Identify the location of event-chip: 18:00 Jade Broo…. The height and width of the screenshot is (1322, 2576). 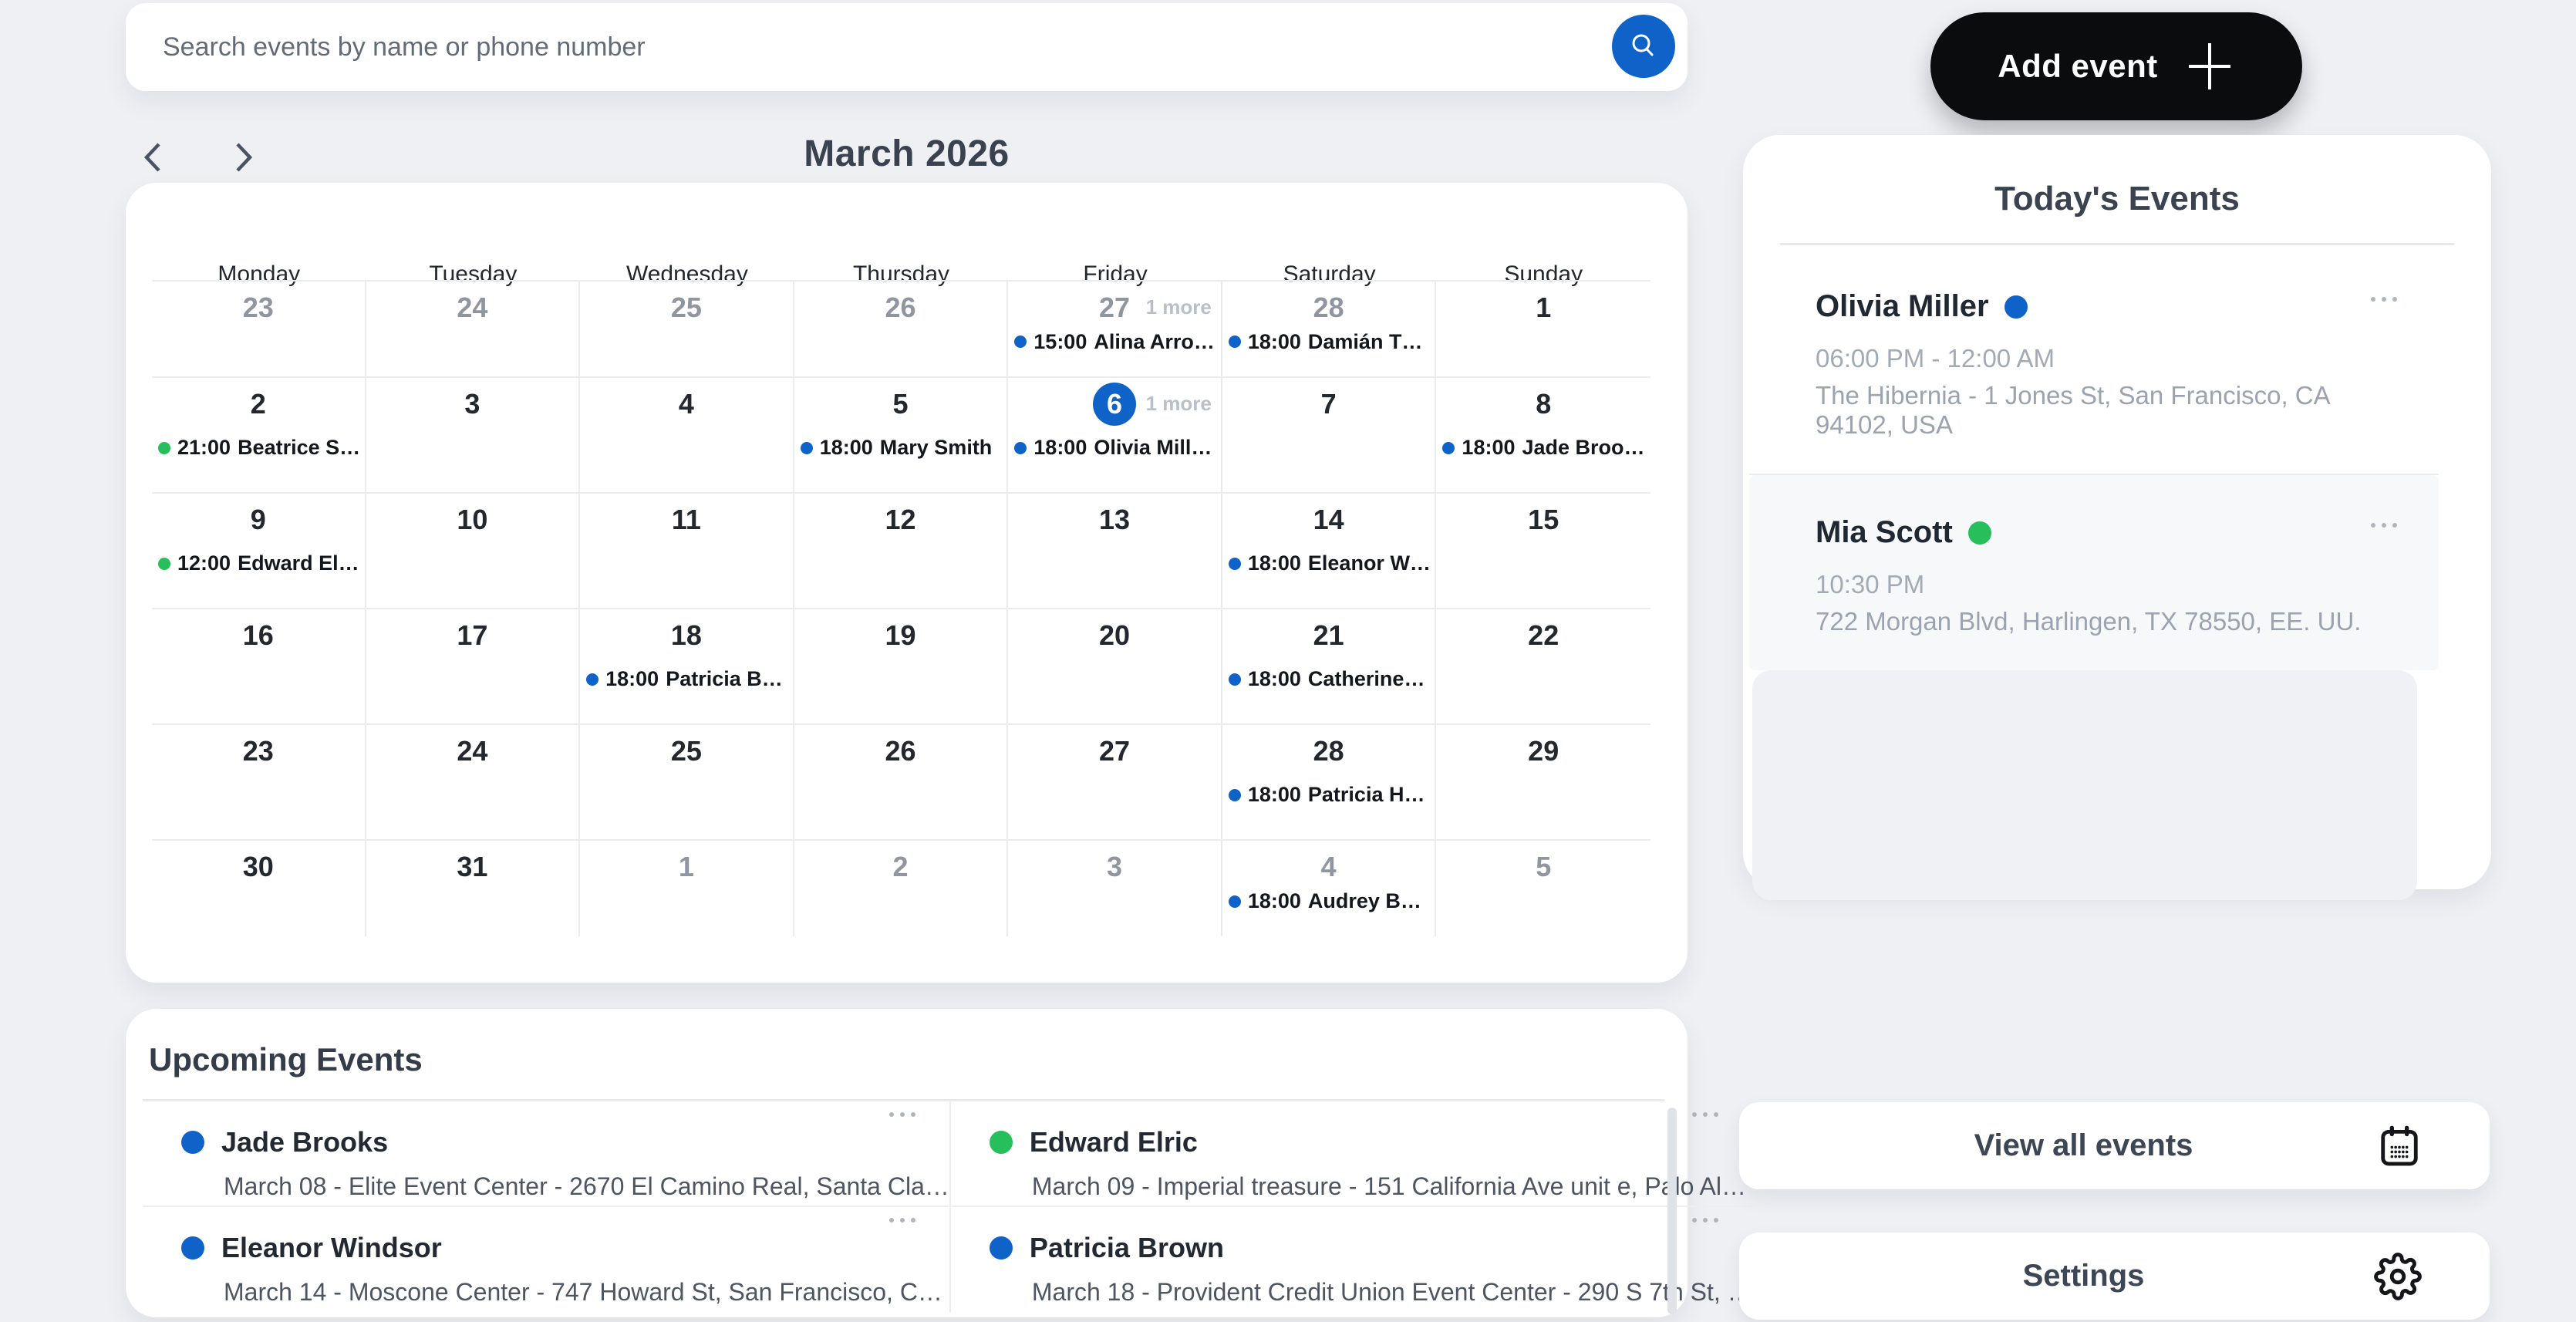
(1545, 448).